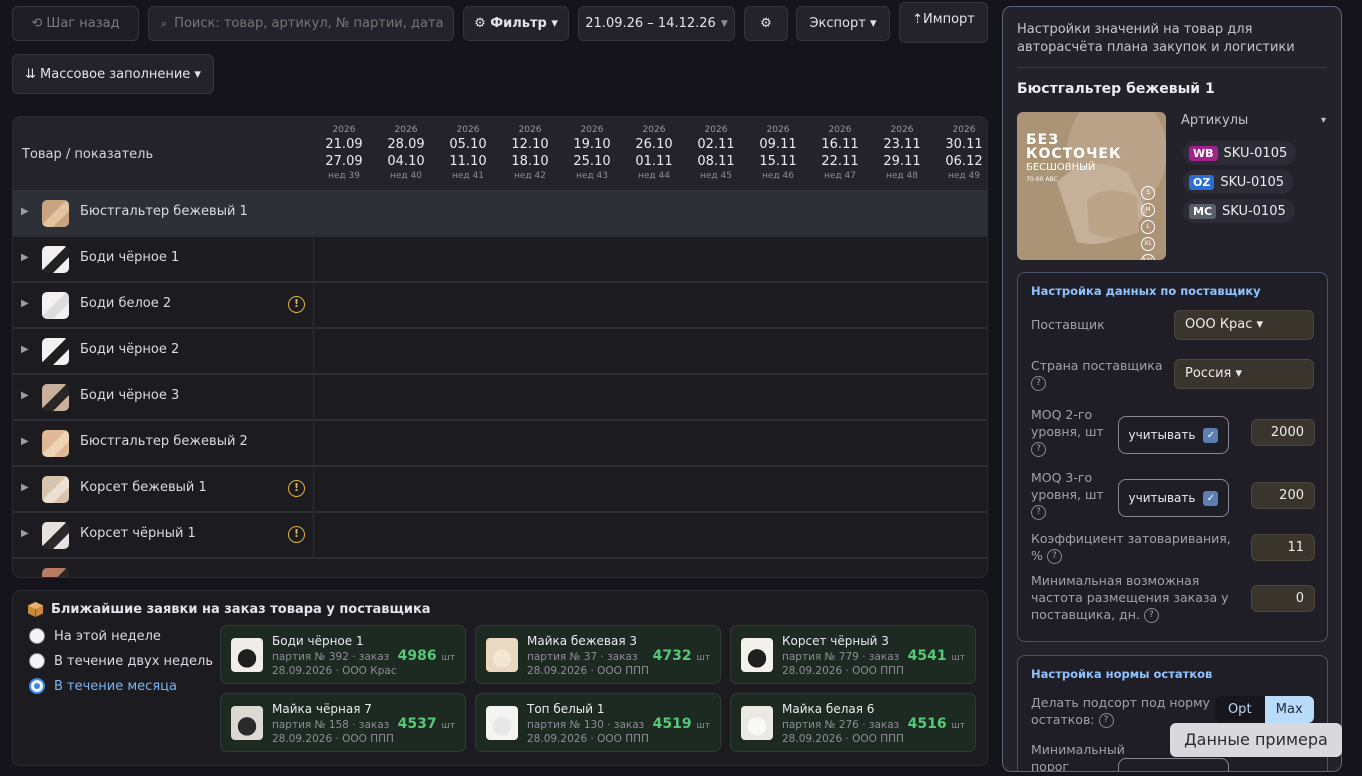 The image size is (1362, 776). Describe the element at coordinates (1148, 210) in the screenshot. I see `size-mark: M` at that location.